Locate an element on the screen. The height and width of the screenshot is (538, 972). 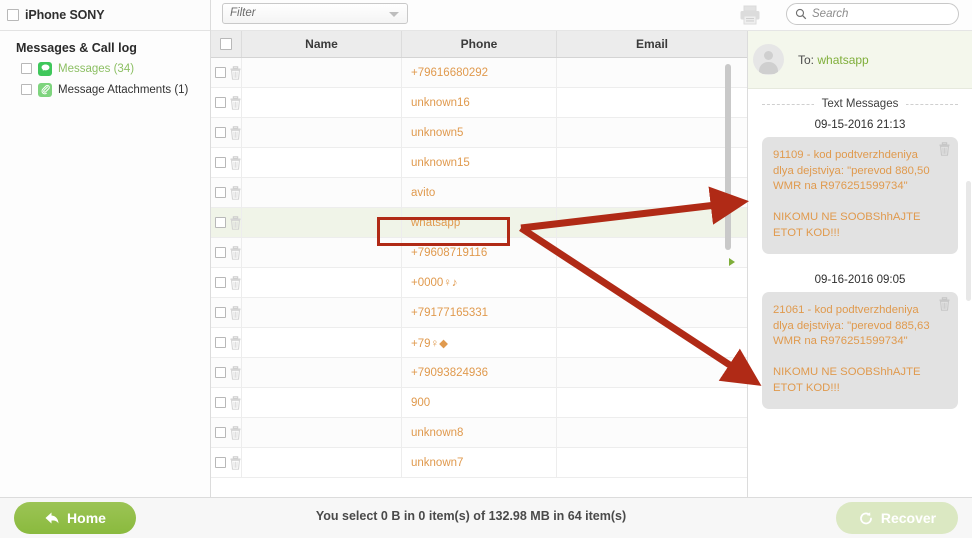
select-all-header is located at coordinates (226, 44).